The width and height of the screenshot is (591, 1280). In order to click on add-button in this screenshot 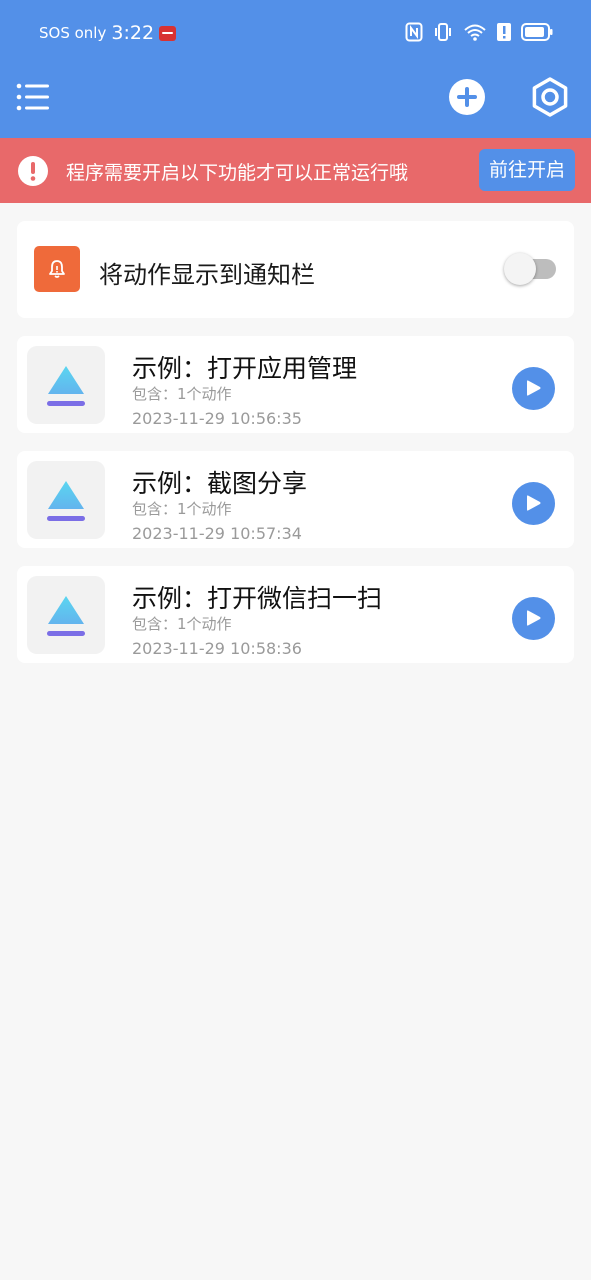, I will do `click(467, 97)`.